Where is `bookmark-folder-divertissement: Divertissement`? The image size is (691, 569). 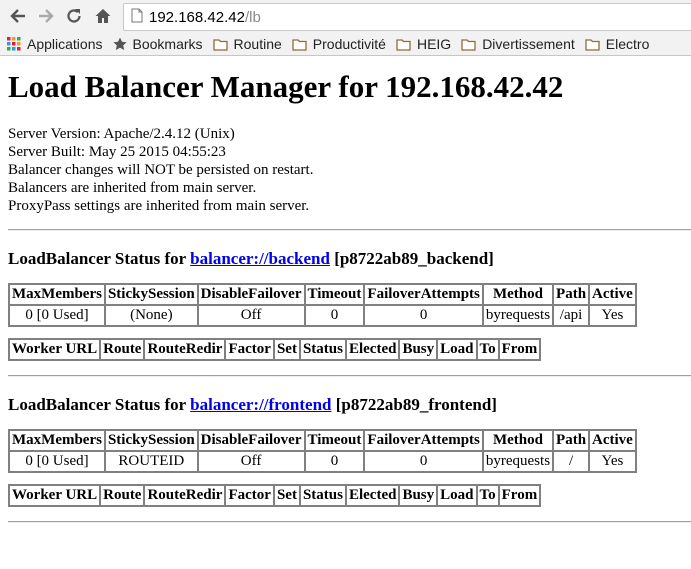 bookmark-folder-divertissement: Divertissement is located at coordinates (518, 44).